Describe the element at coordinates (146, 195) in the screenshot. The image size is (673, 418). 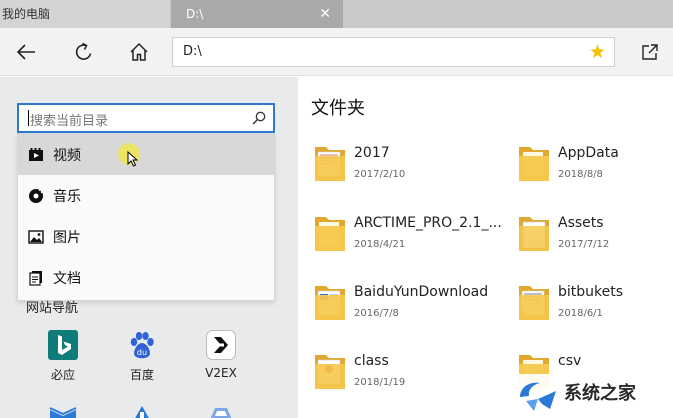
I see `suggestion-music: 音乐` at that location.